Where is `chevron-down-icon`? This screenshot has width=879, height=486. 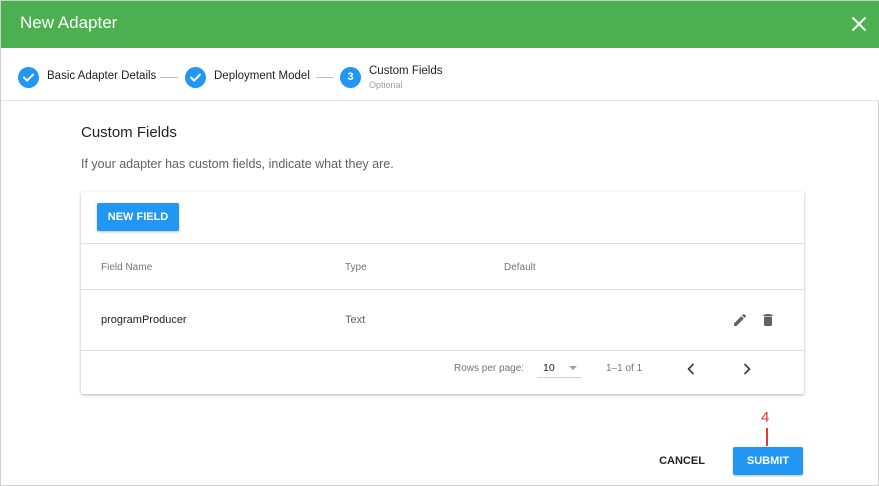 chevron-down-icon is located at coordinates (573, 368).